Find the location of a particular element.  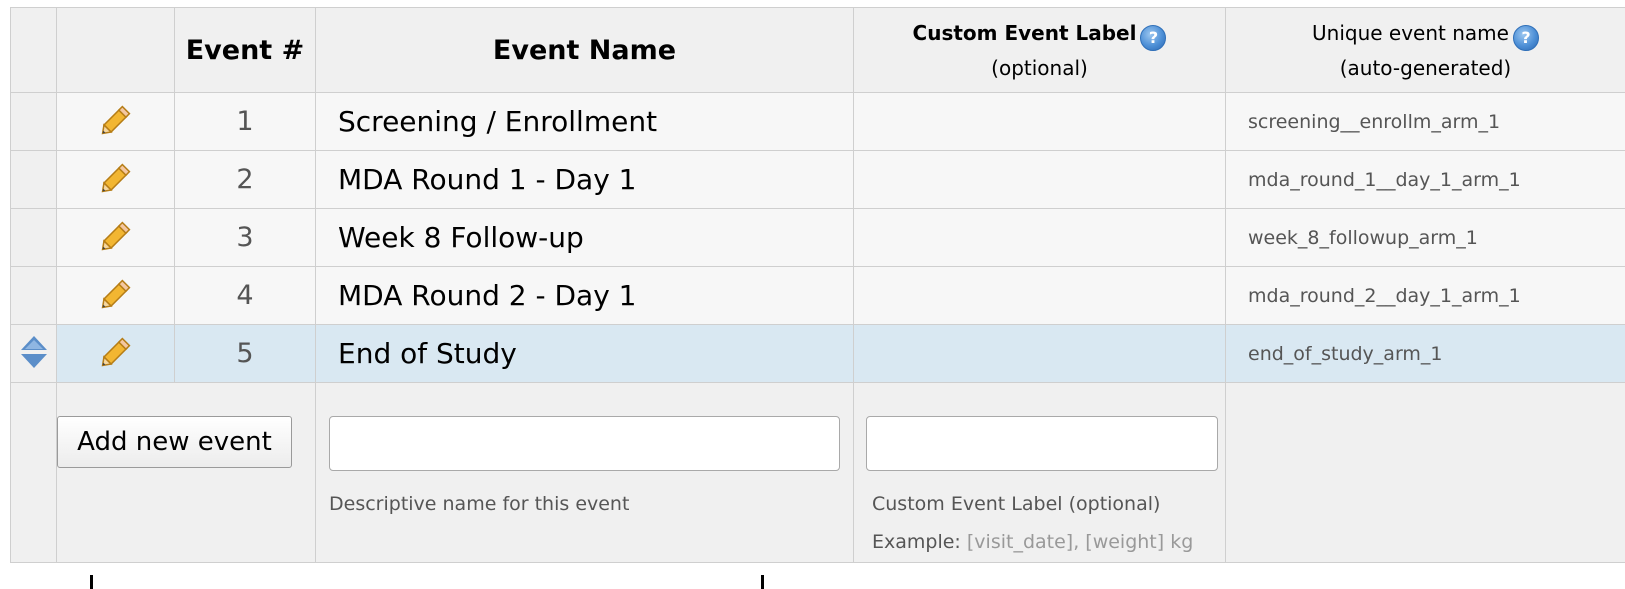

custom-label-hint: Custom Event Label (optional) is located at coordinates (1016, 504).